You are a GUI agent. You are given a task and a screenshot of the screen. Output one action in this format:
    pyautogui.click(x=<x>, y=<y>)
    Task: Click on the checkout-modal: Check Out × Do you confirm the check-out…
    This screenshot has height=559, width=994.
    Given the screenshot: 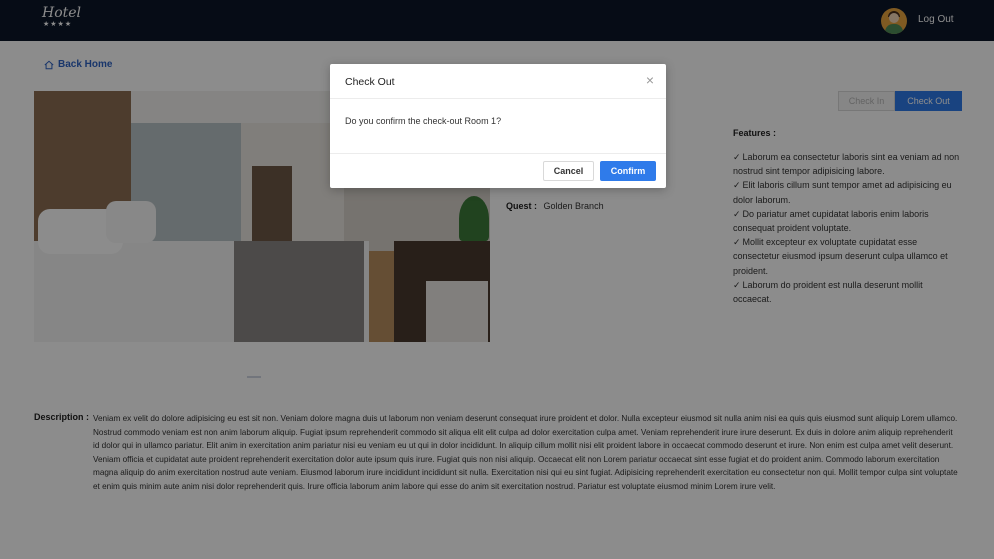 What is the action you would take?
    pyautogui.click(x=498, y=126)
    